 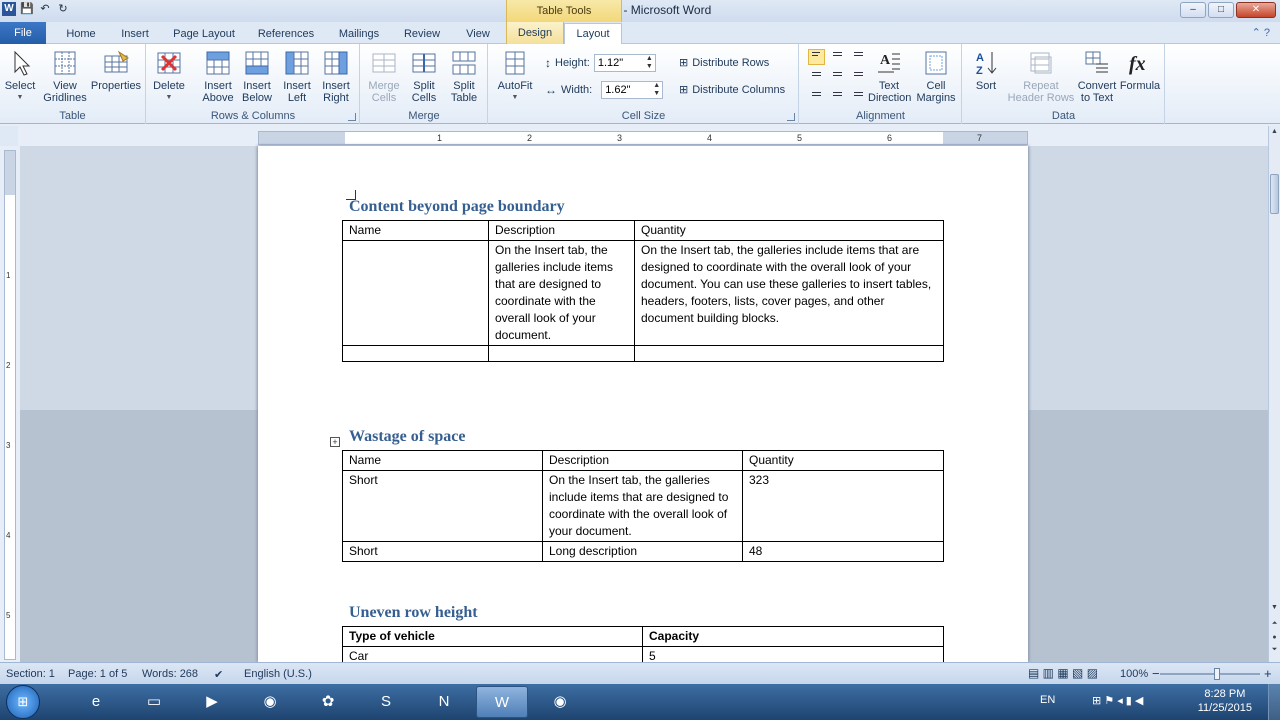 What do you see at coordinates (1256, 10) in the screenshot?
I see `close-button: ✕` at bounding box center [1256, 10].